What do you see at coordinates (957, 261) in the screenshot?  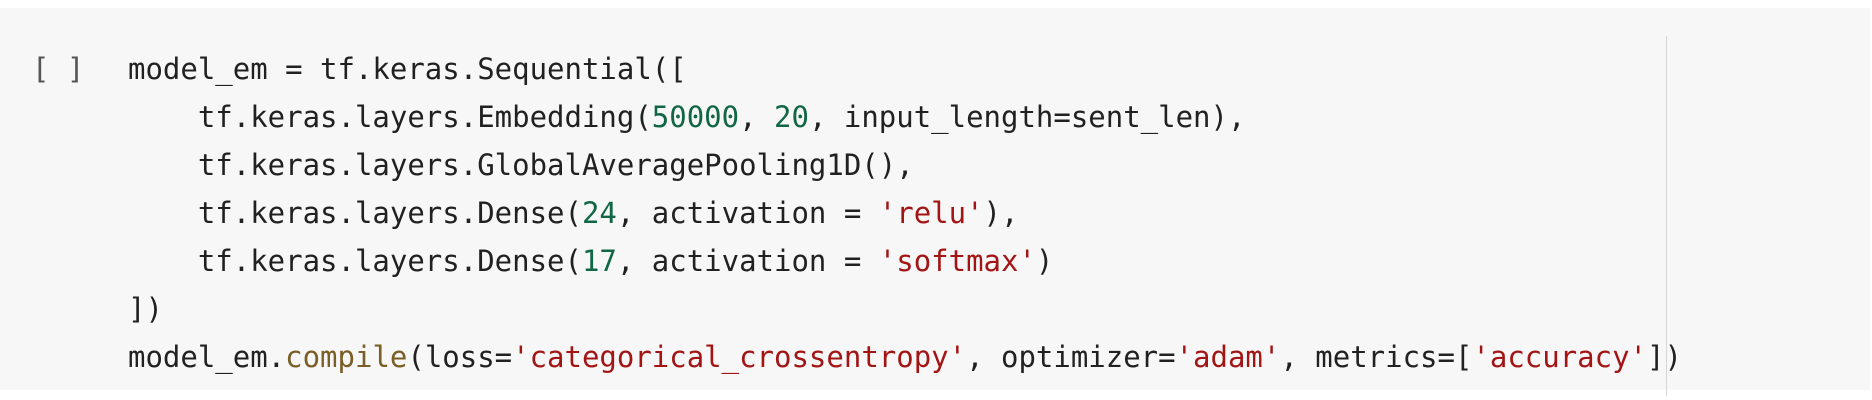 I see `code-token-str: 'softmax'` at bounding box center [957, 261].